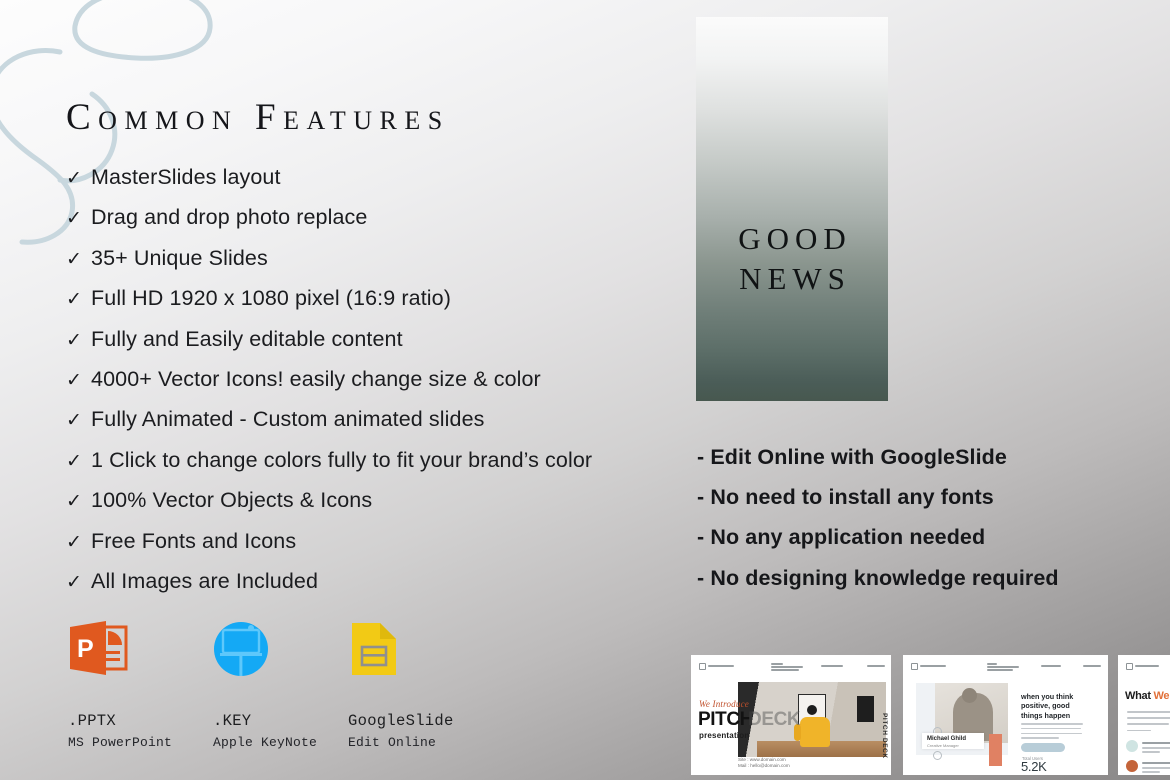 The image size is (1170, 780). I want to click on thumbnail-script-label: We Introduce, so click(724, 704).